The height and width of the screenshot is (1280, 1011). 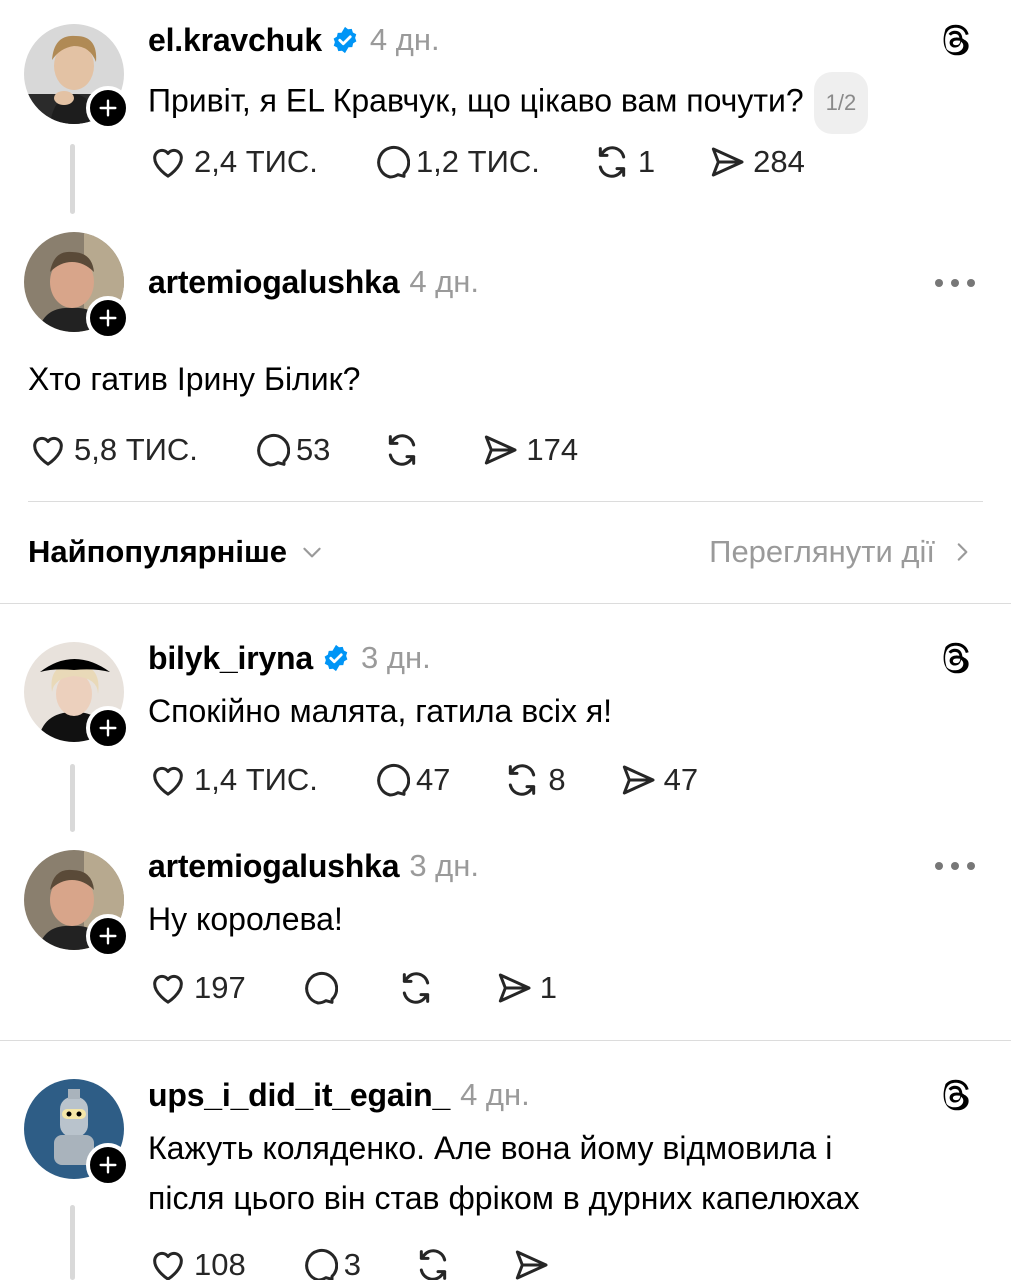 I want to click on view-activity-link: Переглянути дії, so click(x=842, y=552).